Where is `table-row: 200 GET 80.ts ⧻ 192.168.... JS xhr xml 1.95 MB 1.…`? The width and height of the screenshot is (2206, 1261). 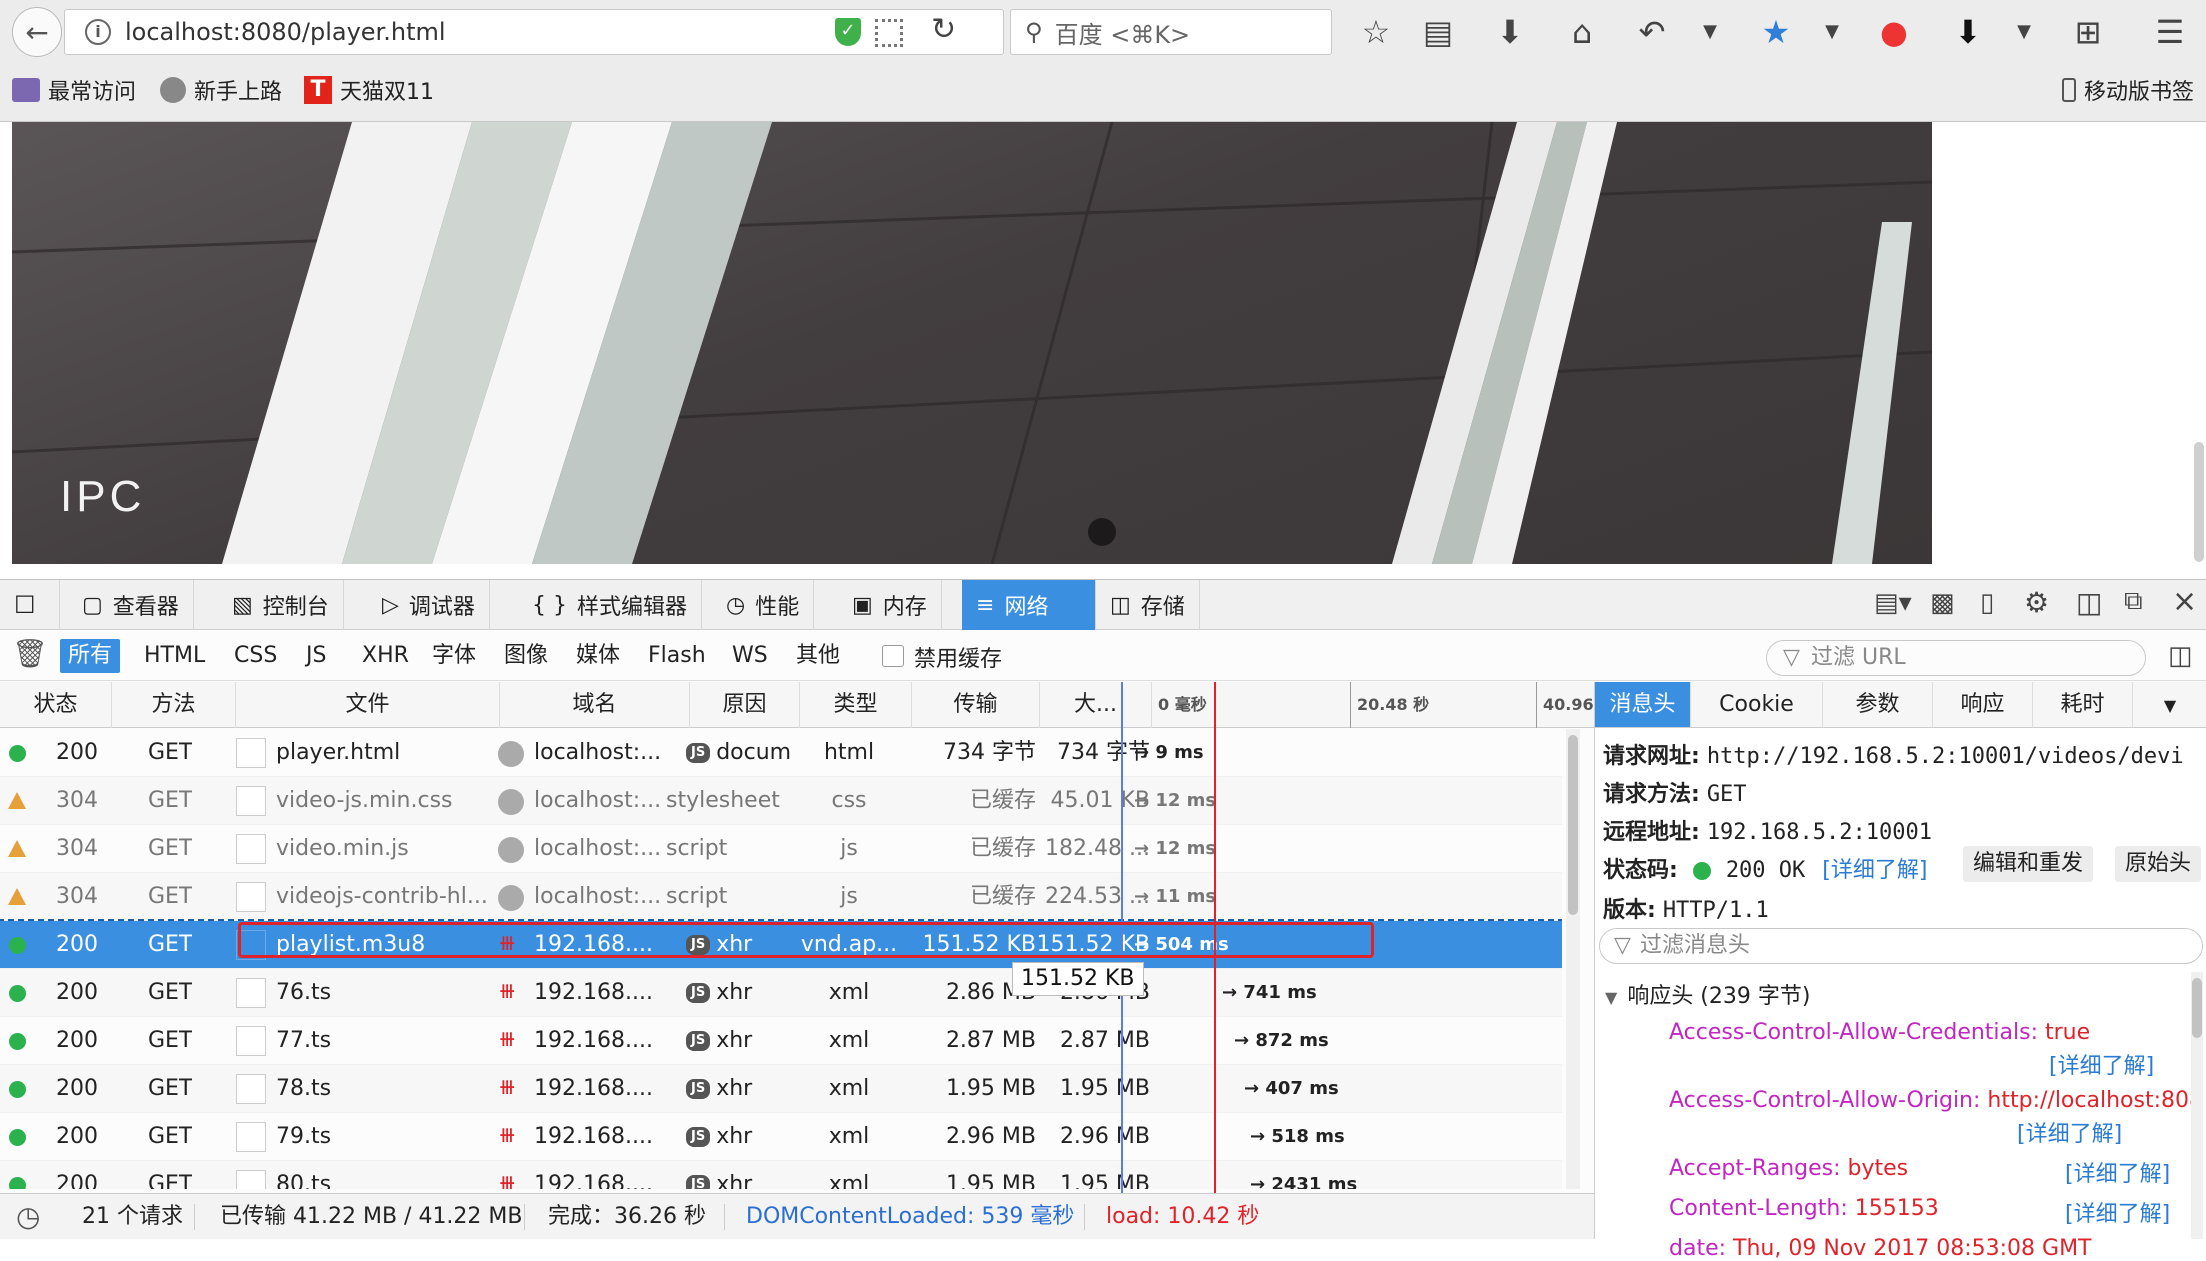 table-row: 200 GET 80.ts ⧻ 192.168.... JS xhr xml 1.95 MB 1.… is located at coordinates (781, 1175).